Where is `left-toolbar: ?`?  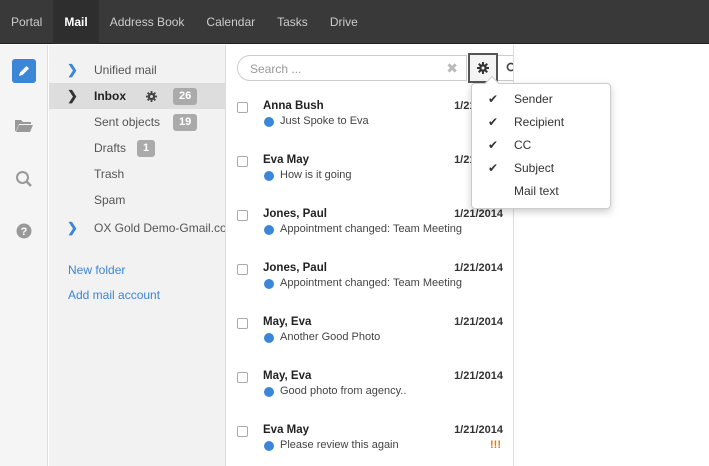 left-toolbar: ? is located at coordinates (24, 255).